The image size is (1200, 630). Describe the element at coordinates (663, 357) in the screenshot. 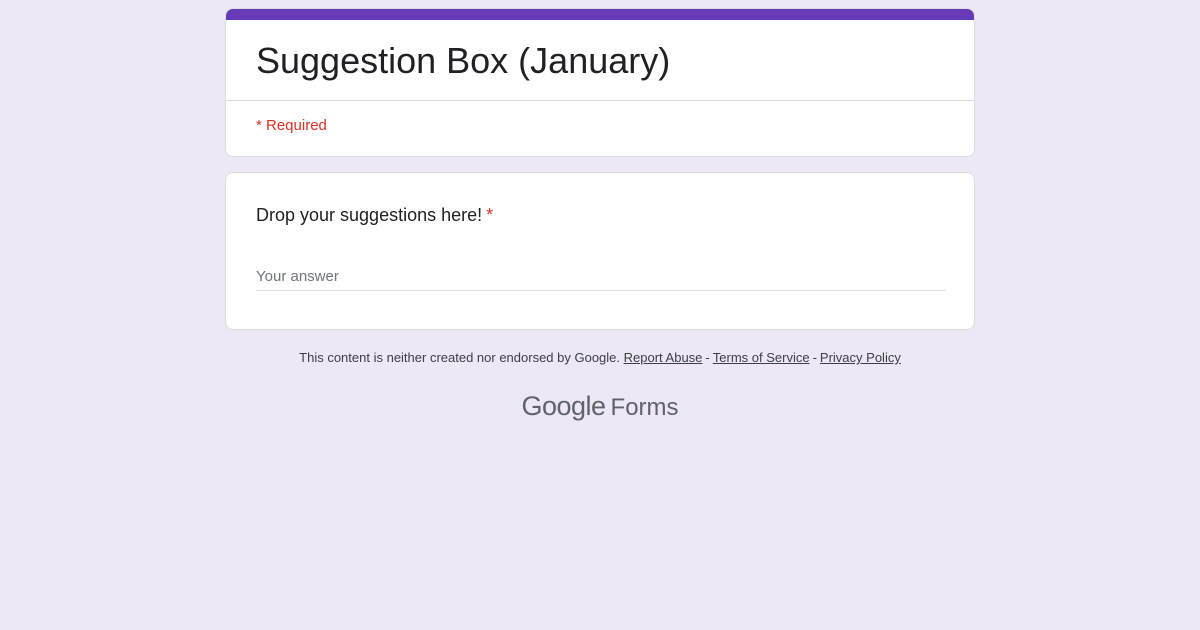

I see `report-abuse-link: Report Abuse` at that location.